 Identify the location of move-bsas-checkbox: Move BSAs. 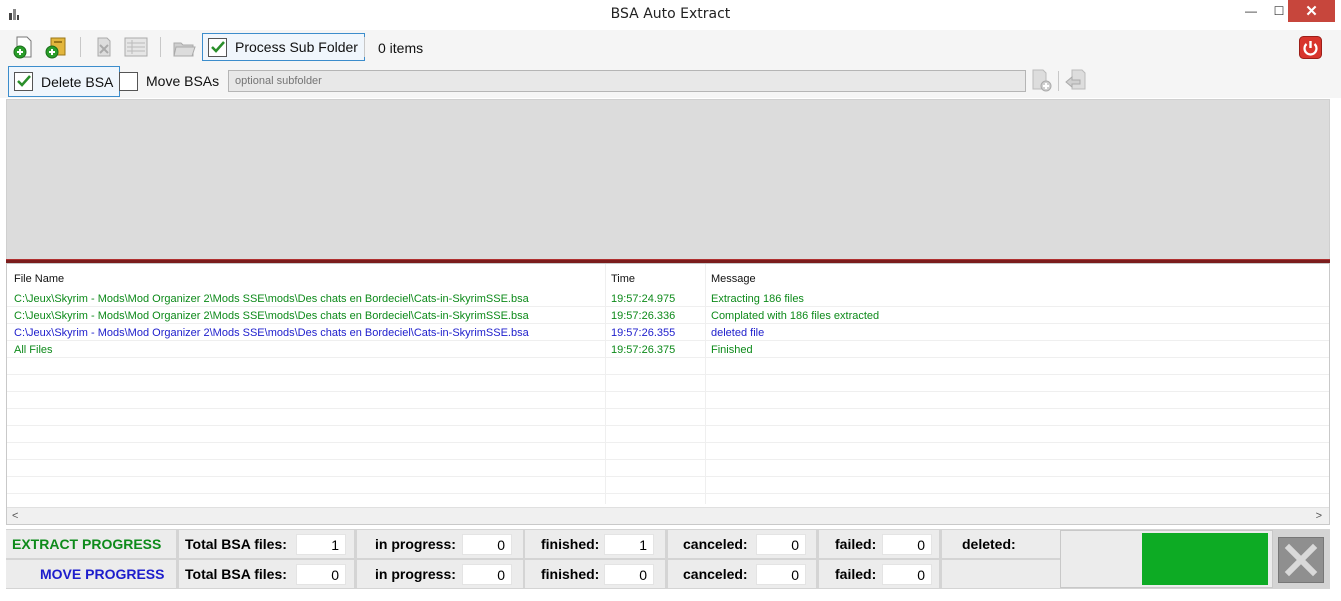
(169, 81).